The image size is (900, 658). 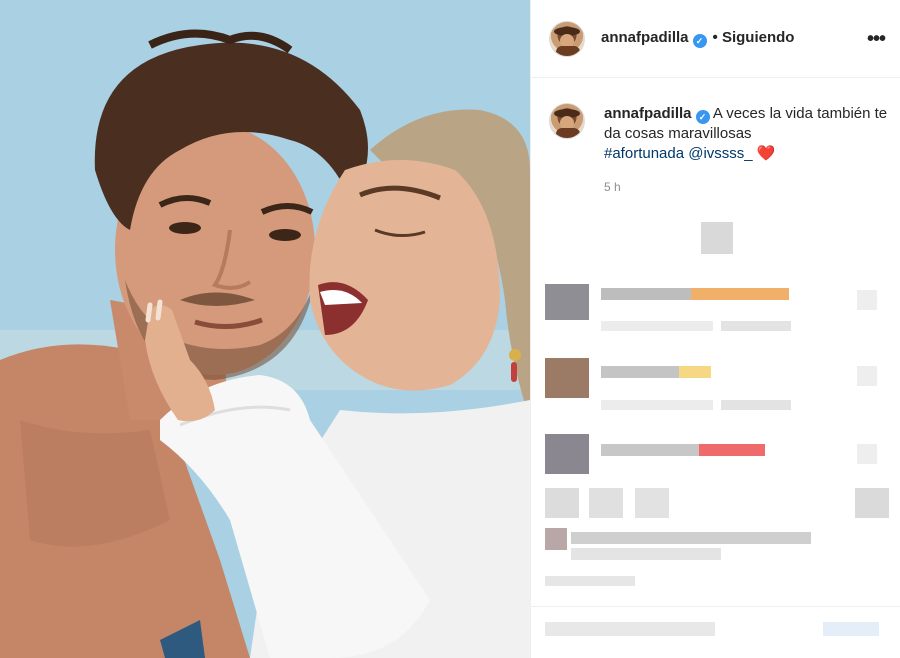 I want to click on load-more-comments-icon, so click(x=717, y=238).